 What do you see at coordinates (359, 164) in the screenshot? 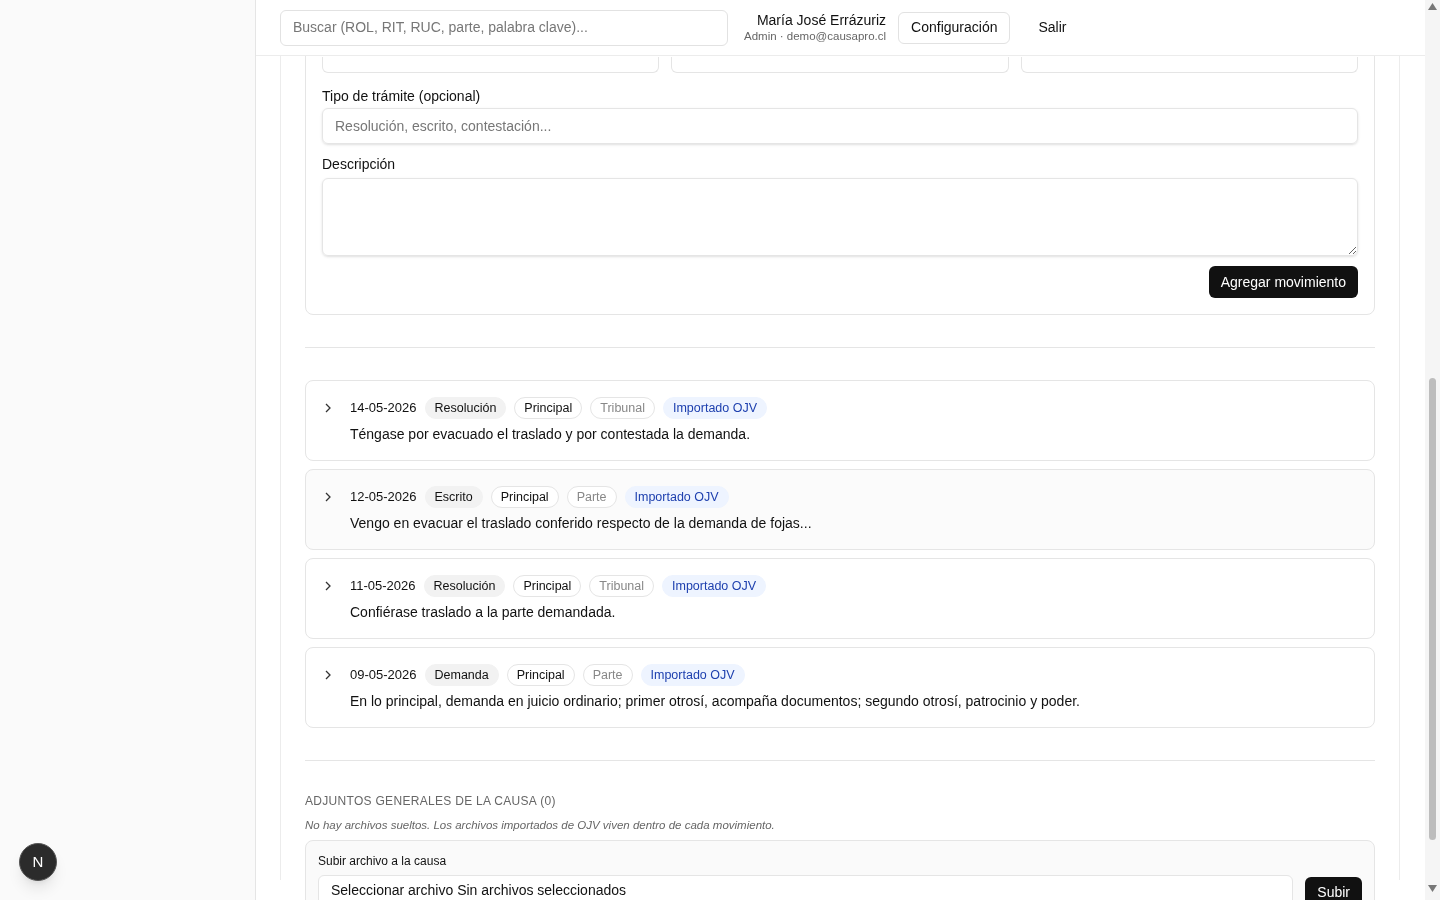
I see `field-label: Descripción` at bounding box center [359, 164].